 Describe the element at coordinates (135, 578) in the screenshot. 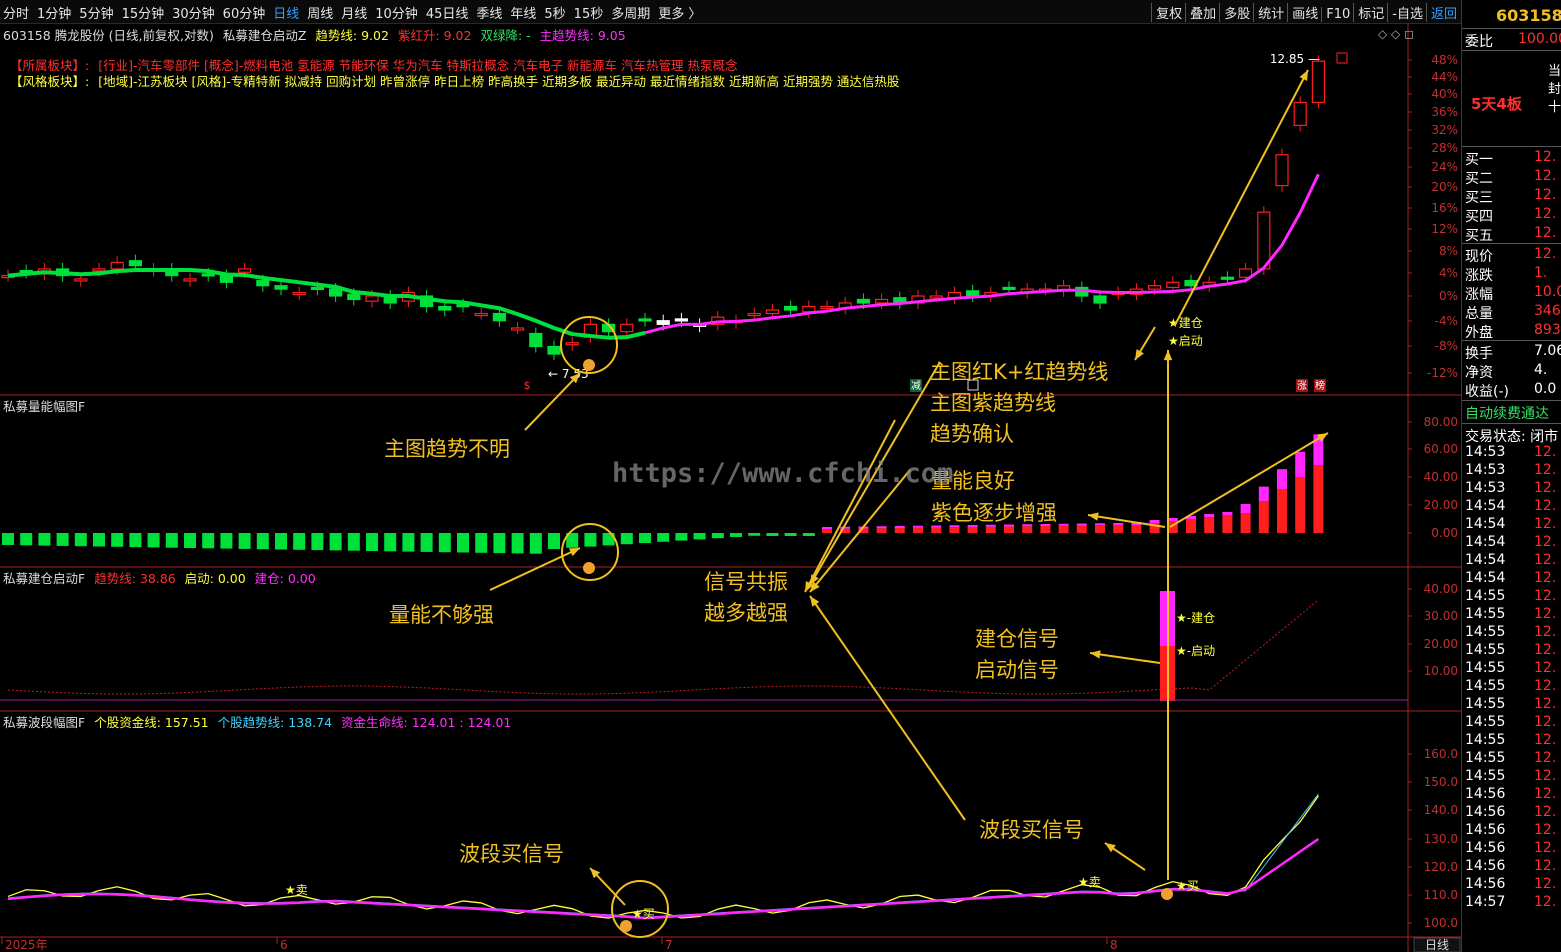

I see `panel3-trend: 趋势线: 38.86` at that location.